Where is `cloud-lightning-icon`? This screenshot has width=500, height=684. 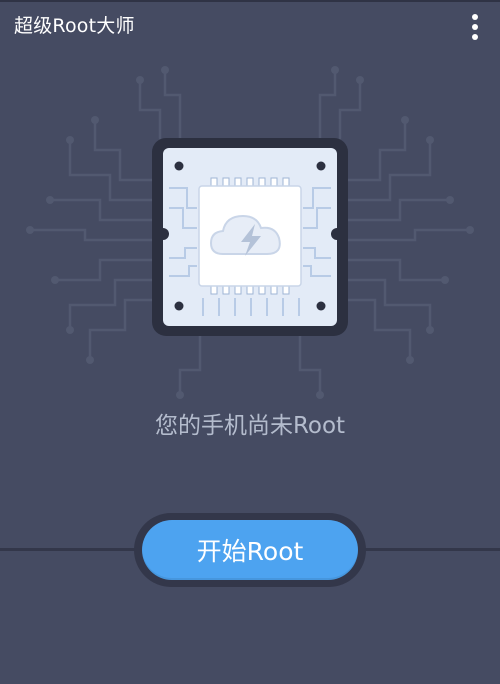
cloud-lightning-icon is located at coordinates (246, 236).